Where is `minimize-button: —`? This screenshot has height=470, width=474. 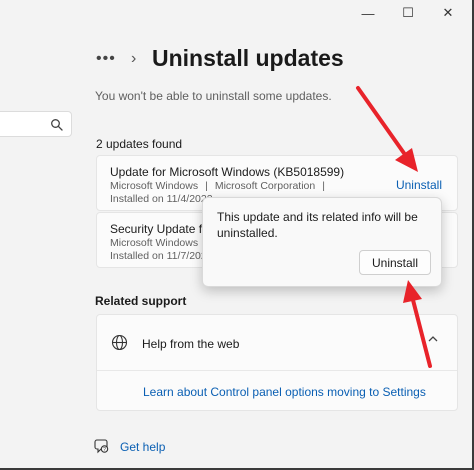
minimize-button: — is located at coordinates (368, 13).